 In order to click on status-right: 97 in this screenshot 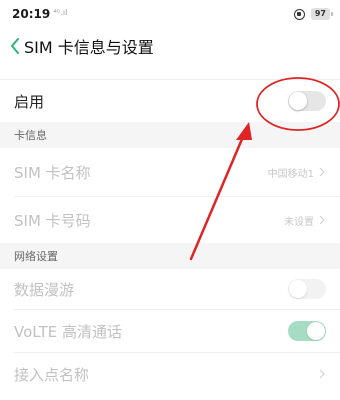, I will do `click(313, 14)`.